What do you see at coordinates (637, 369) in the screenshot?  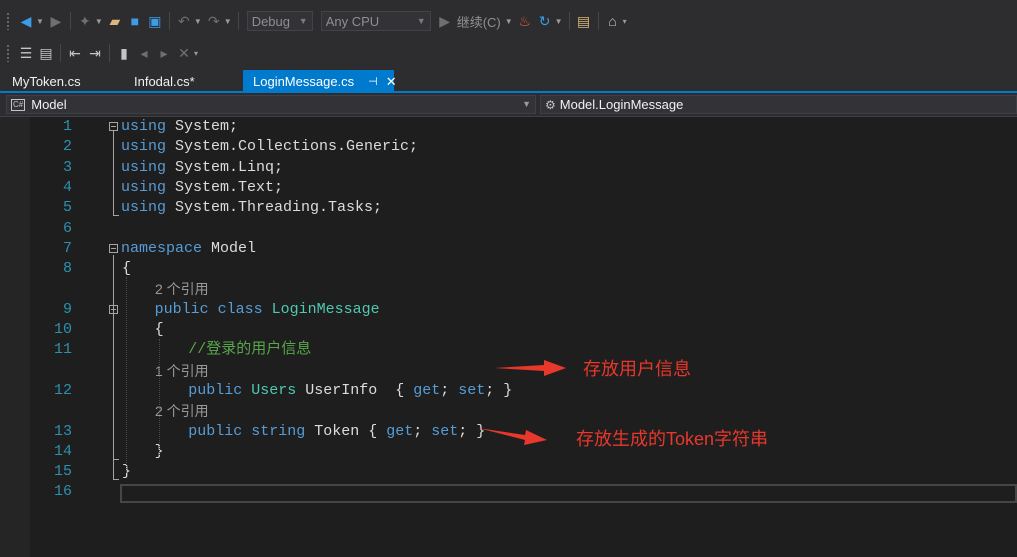 I see `annotation-user-info: 存放用户信息` at bounding box center [637, 369].